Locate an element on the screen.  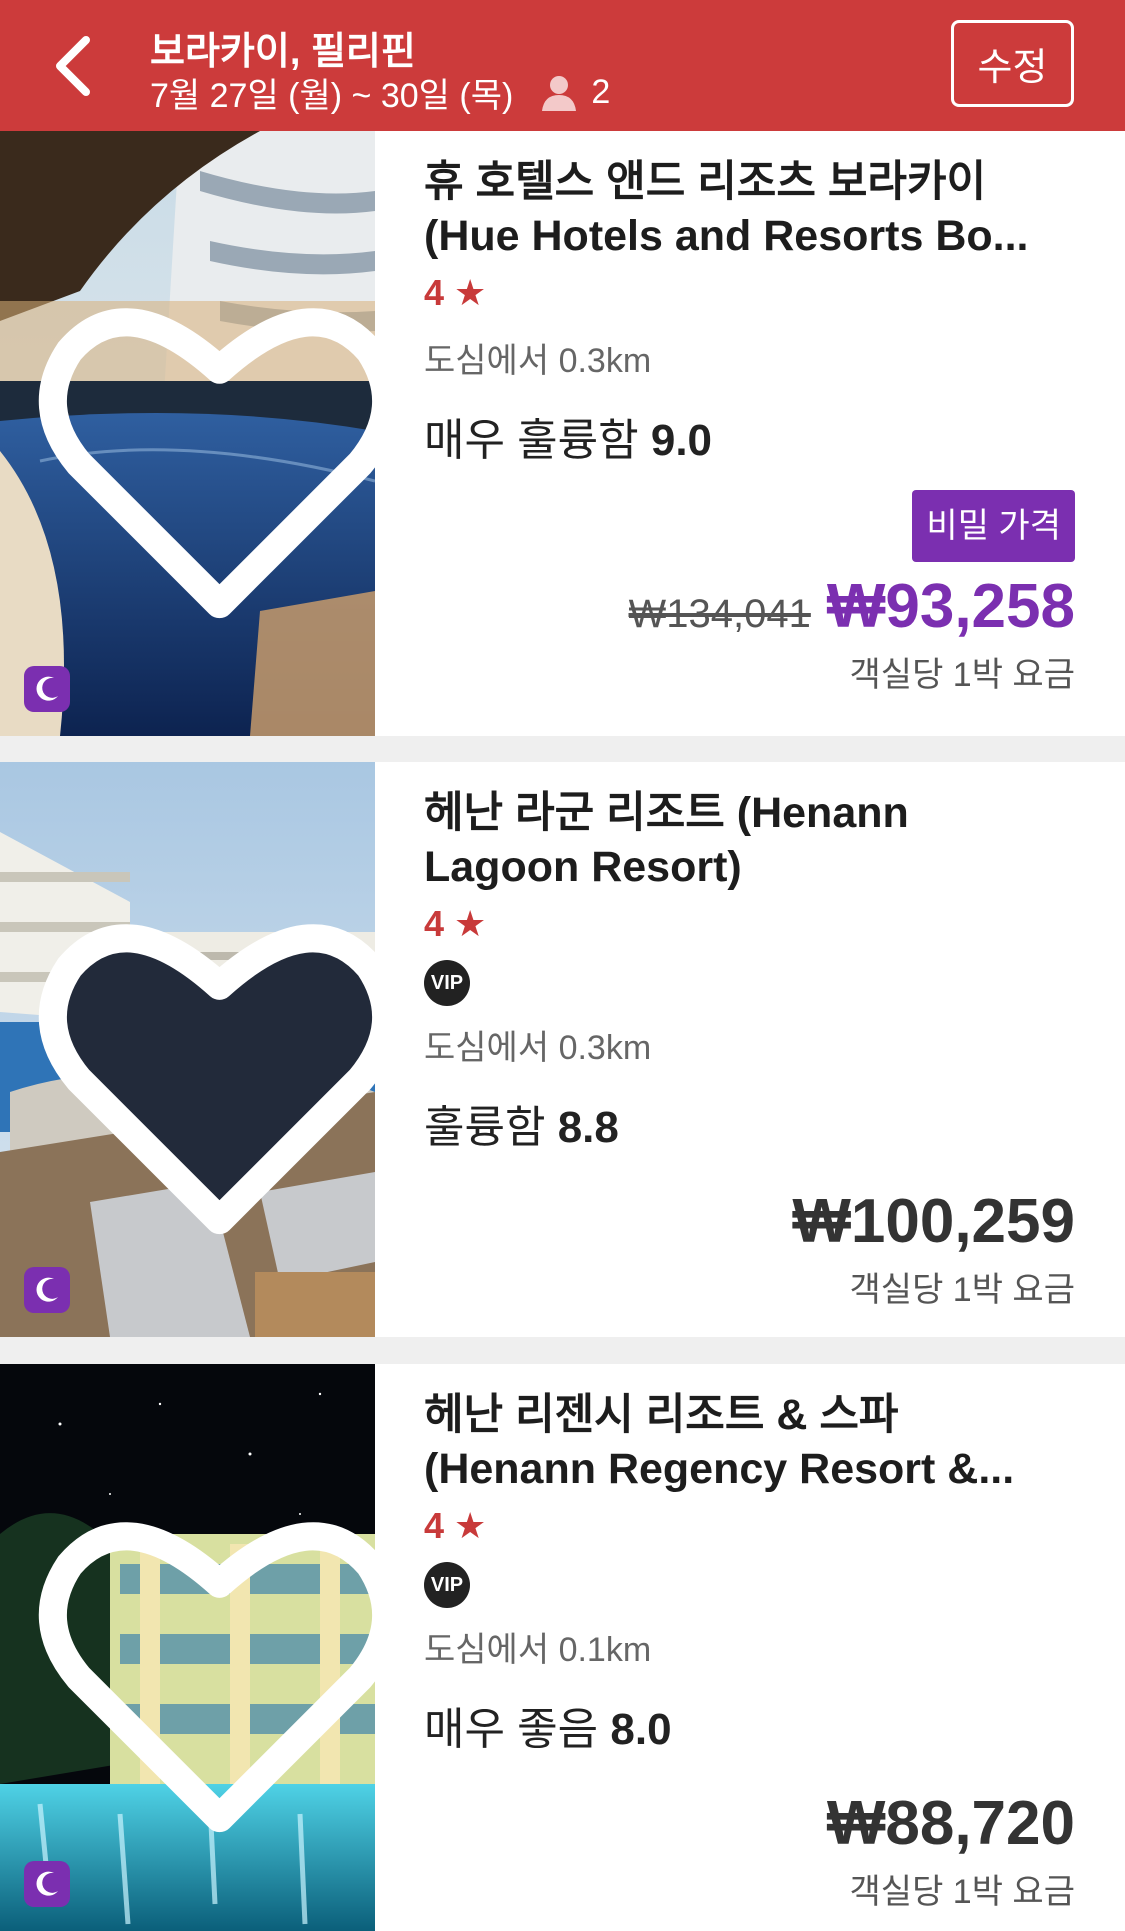
hotel-name-line1: 헤난 라군 리조트 (Henann is located at coordinates (749, 813).